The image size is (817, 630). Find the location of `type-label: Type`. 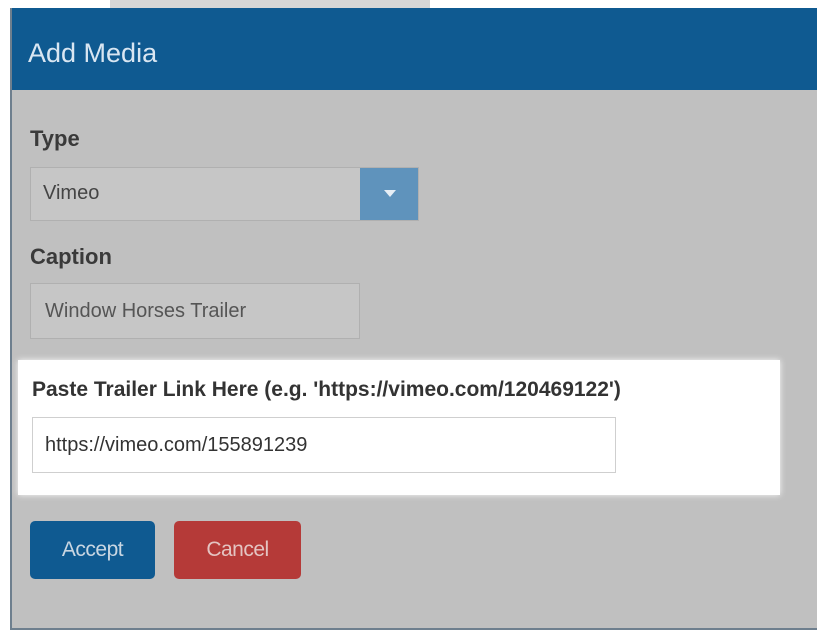

type-label: Type is located at coordinates (55, 138).